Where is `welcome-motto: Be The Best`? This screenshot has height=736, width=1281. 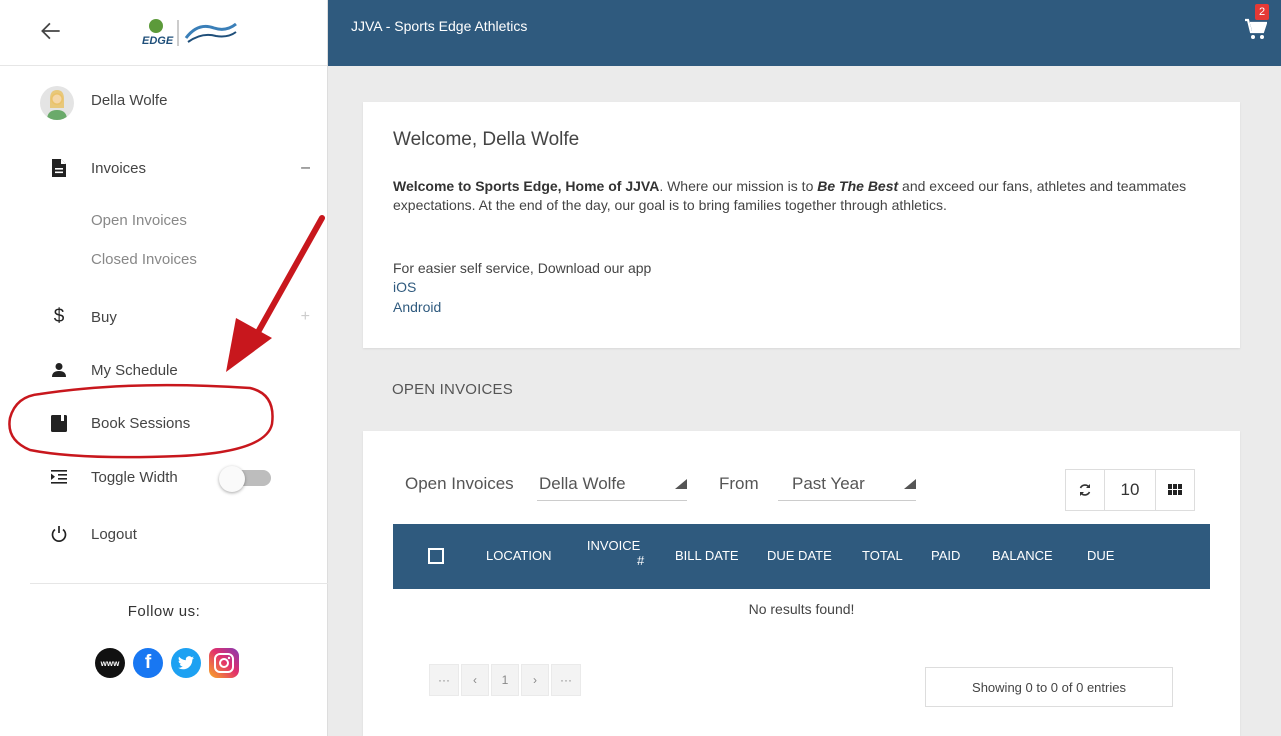
welcome-motto: Be The Best is located at coordinates (858, 186).